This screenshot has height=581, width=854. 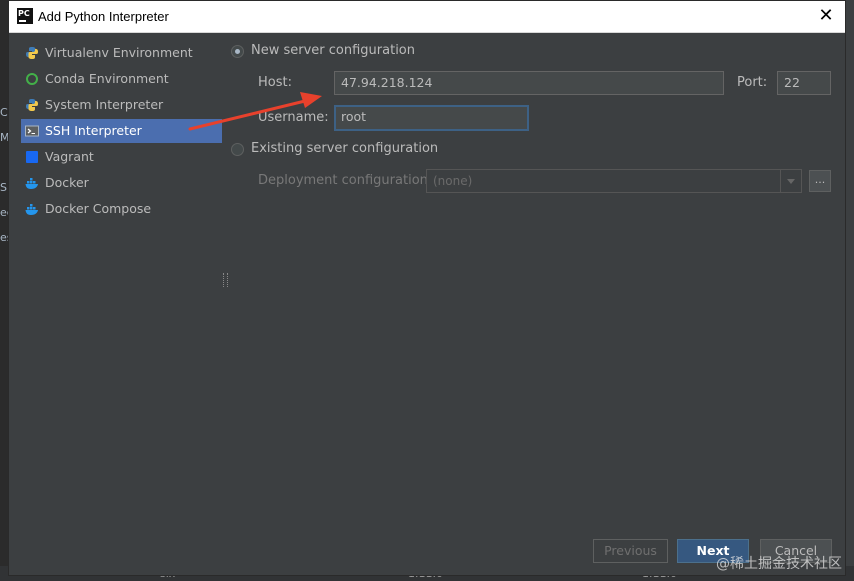 What do you see at coordinates (826, 16) in the screenshot?
I see `close-button: ✕` at bounding box center [826, 16].